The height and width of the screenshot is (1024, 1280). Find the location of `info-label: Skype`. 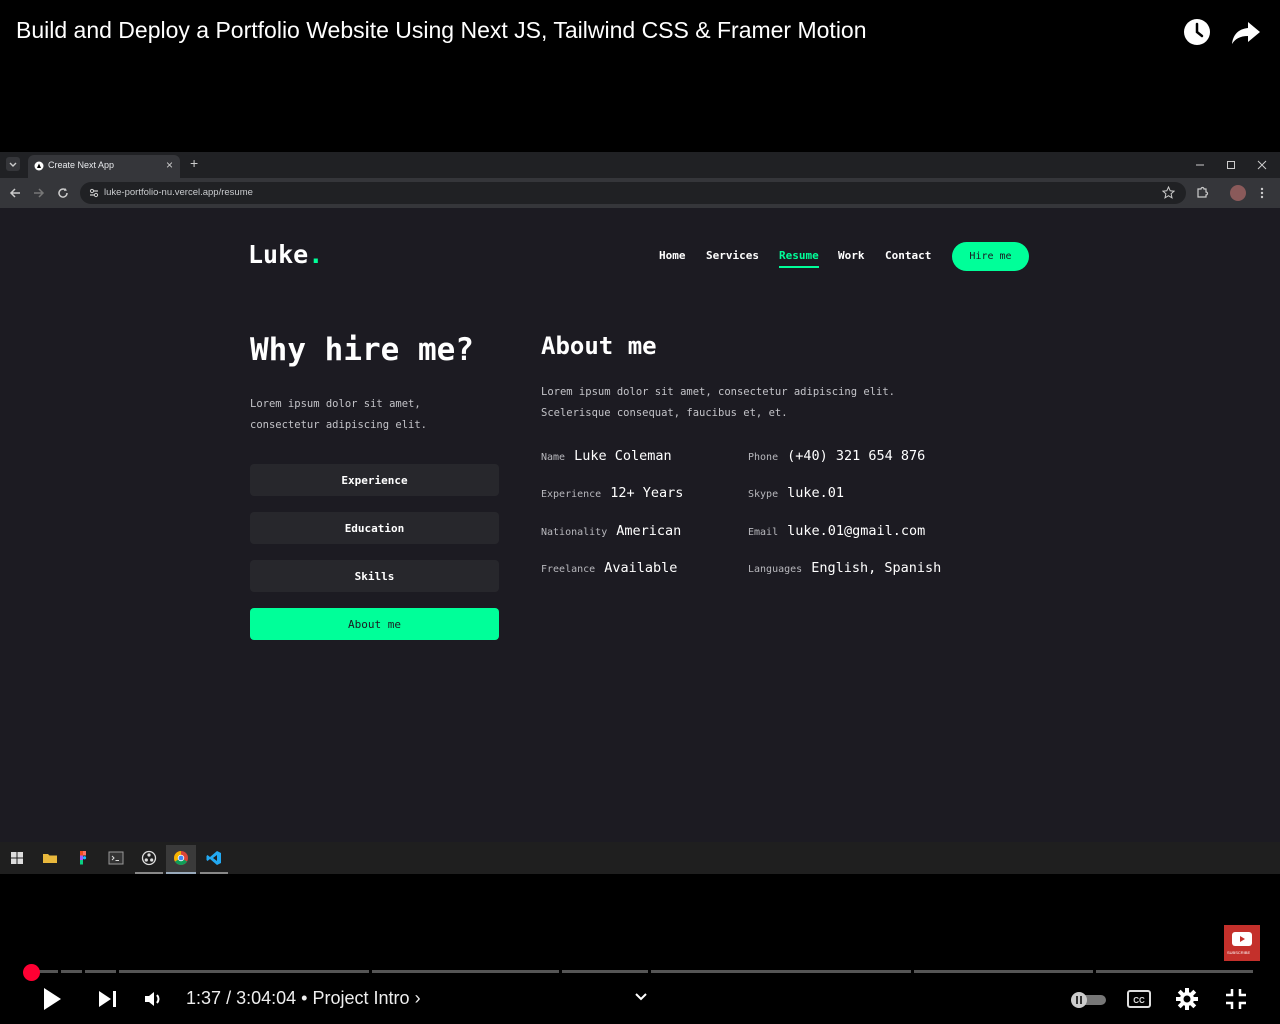

info-label: Skype is located at coordinates (763, 494).